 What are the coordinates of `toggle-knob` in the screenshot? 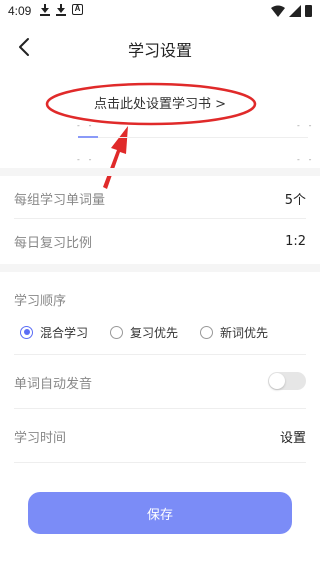 It's located at (277, 381).